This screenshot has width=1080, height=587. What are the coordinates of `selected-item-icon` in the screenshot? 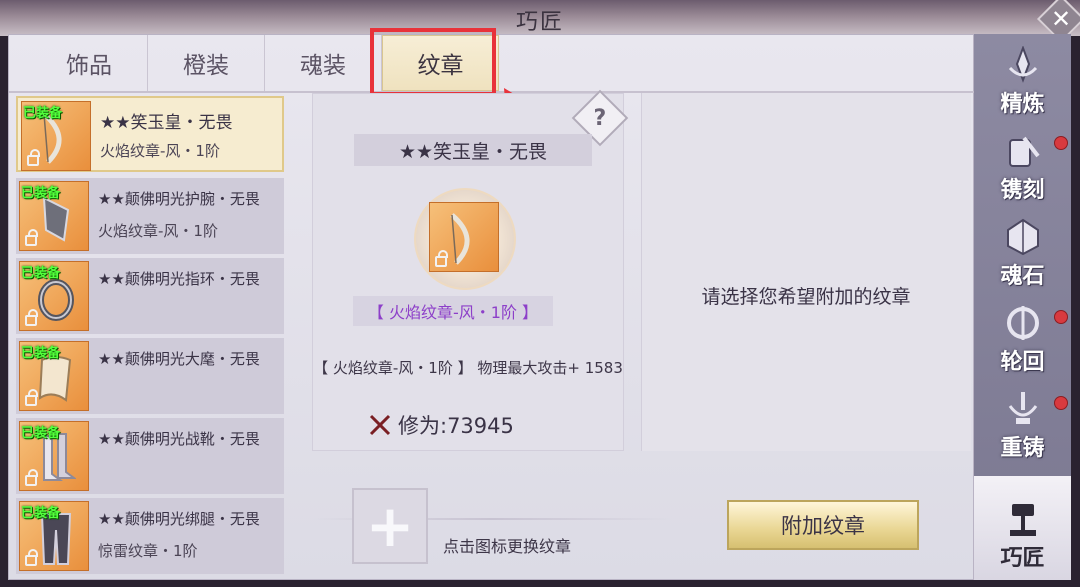 It's located at (464, 237).